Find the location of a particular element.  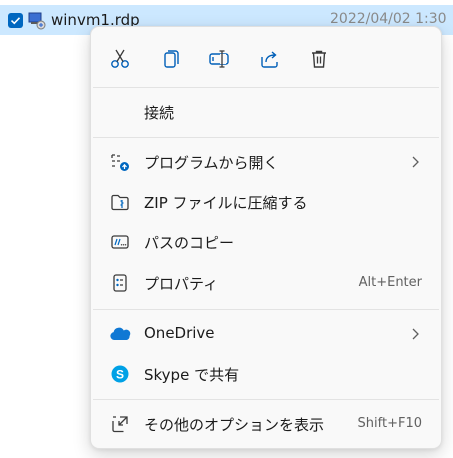

menu-item-open-with: プログラムから開く is located at coordinates (266, 162).